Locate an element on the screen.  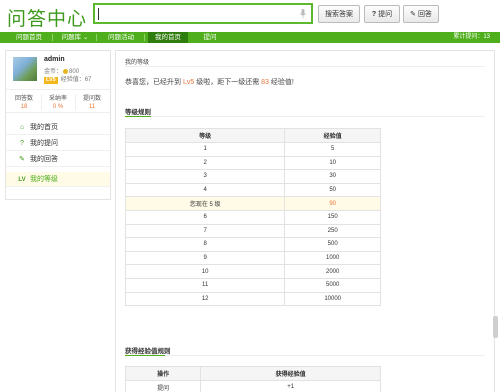
table-row: 6 150 is located at coordinates (252, 217).